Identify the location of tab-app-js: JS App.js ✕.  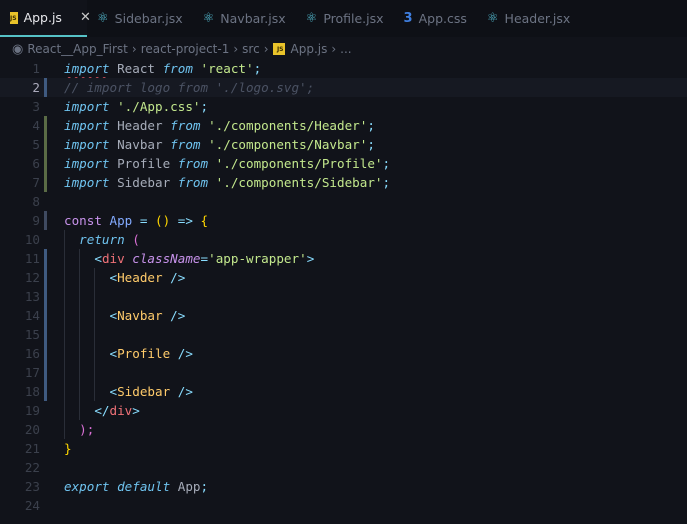
(45, 18).